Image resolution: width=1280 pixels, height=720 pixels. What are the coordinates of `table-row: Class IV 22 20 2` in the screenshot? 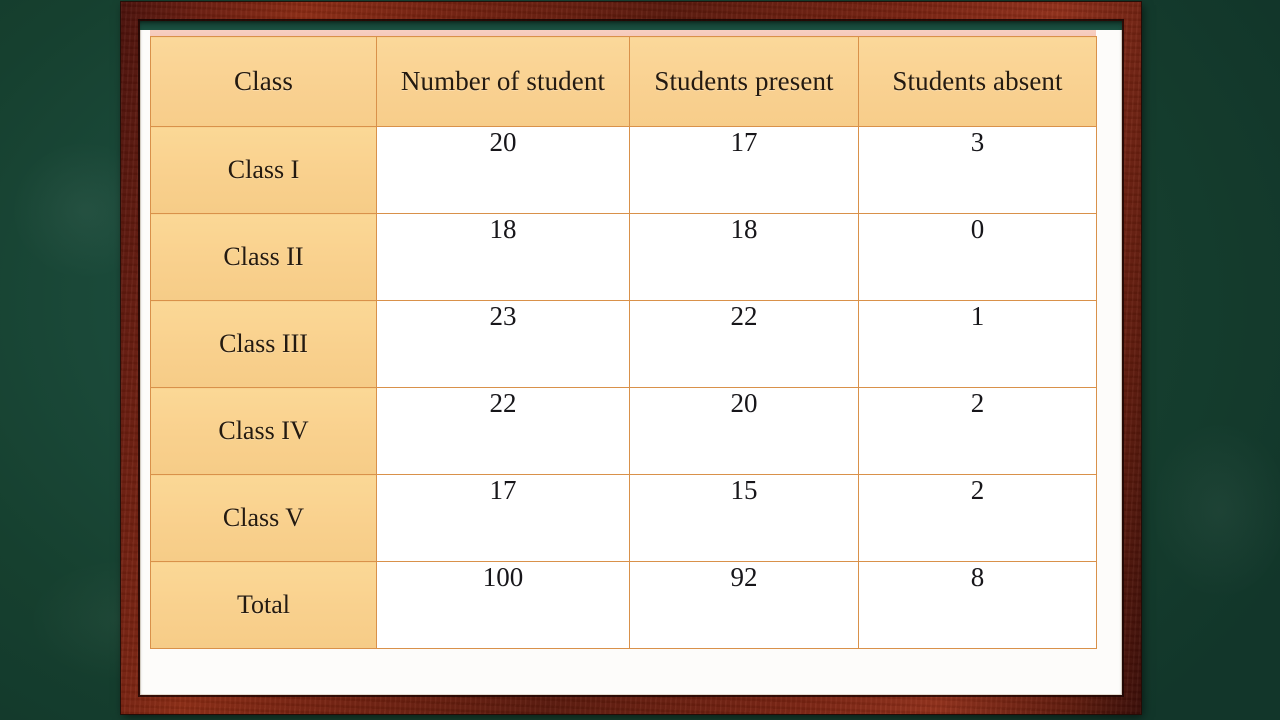 It's located at (623, 431).